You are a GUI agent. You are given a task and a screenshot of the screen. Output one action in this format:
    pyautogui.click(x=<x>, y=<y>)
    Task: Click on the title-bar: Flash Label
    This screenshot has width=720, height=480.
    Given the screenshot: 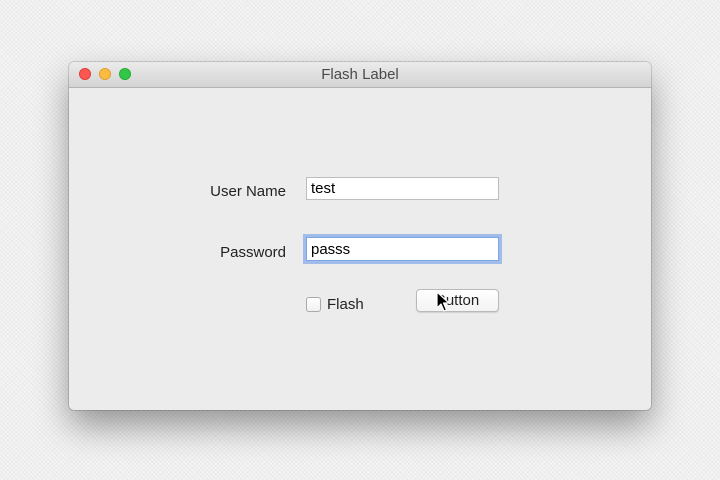 What is the action you would take?
    pyautogui.click(x=360, y=75)
    